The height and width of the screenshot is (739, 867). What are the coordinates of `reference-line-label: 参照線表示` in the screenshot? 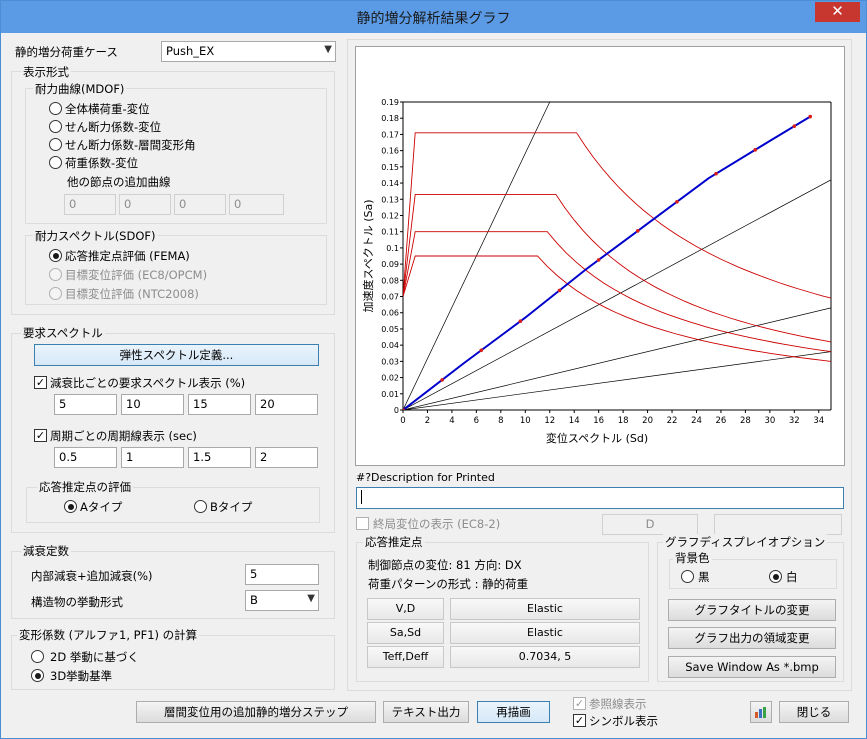 It's located at (618, 704).